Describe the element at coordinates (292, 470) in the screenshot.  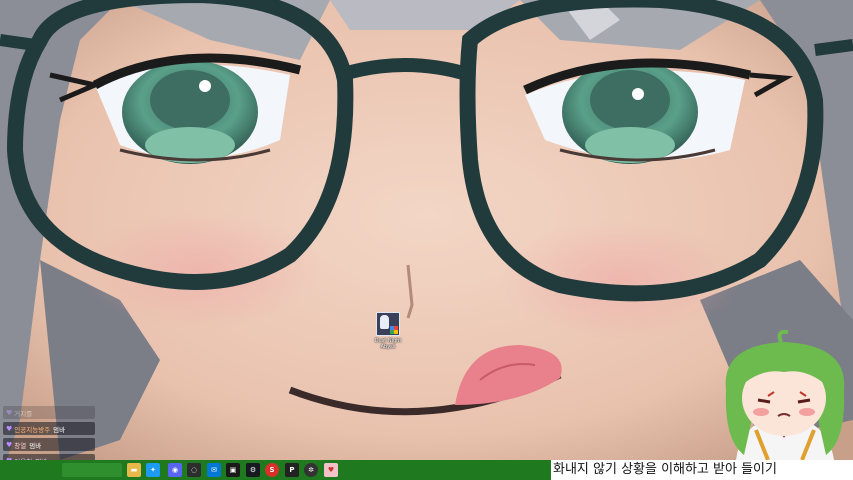
I see `p-app-icon: P` at that location.